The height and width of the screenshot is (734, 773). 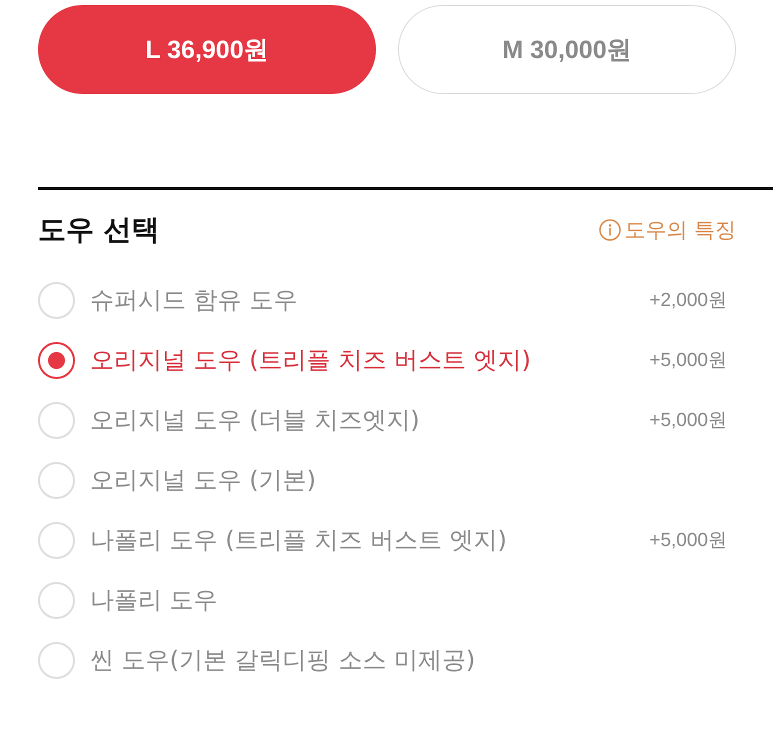 I want to click on info-link: 도우의 특징, so click(x=667, y=230).